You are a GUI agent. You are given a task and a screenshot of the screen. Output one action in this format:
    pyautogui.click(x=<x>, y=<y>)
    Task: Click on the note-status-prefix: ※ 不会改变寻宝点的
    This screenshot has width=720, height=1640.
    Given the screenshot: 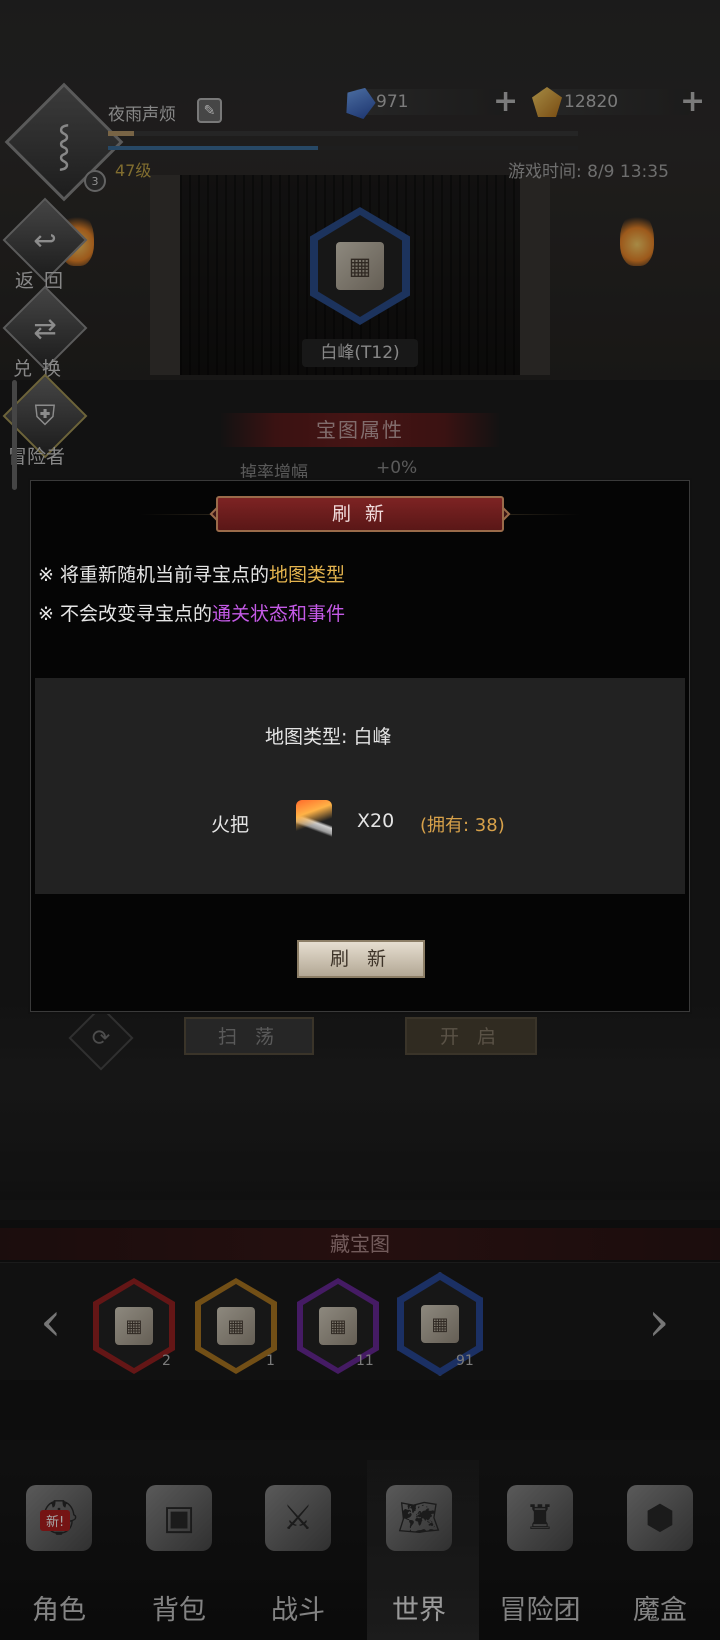 What is the action you would take?
    pyautogui.click(x=125, y=614)
    